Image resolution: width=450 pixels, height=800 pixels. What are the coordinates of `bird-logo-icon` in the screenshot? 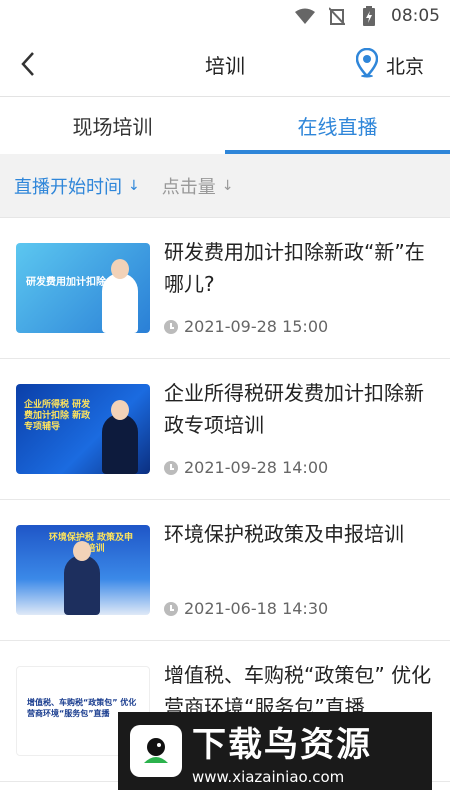 It's located at (156, 751).